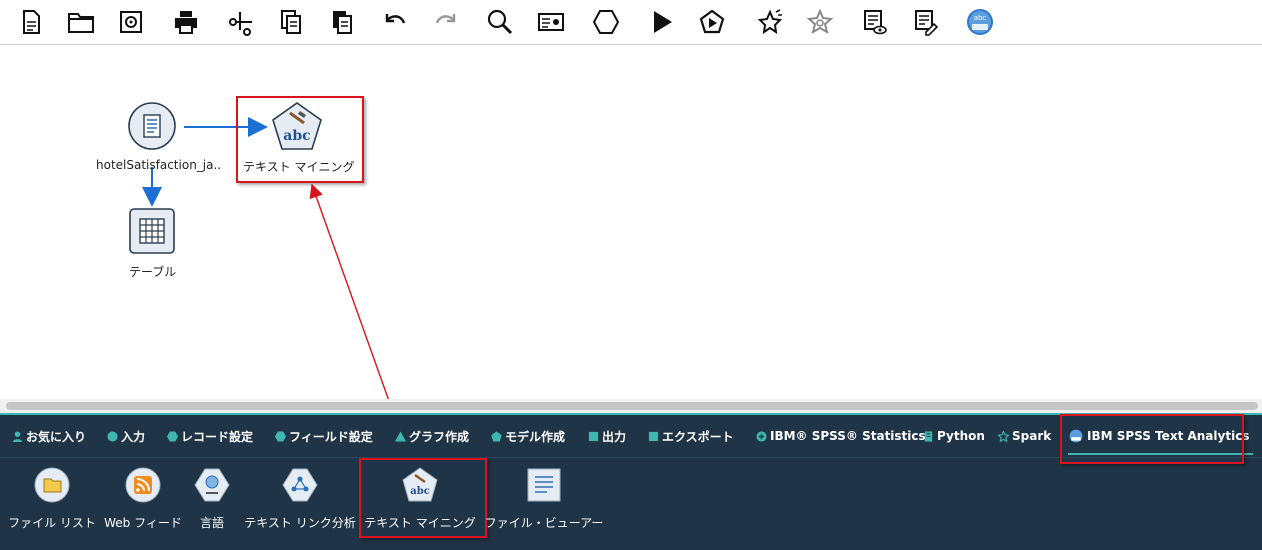 The image size is (1262, 550). I want to click on tab-label: IBM® SPSS® Statistics, so click(848, 436).